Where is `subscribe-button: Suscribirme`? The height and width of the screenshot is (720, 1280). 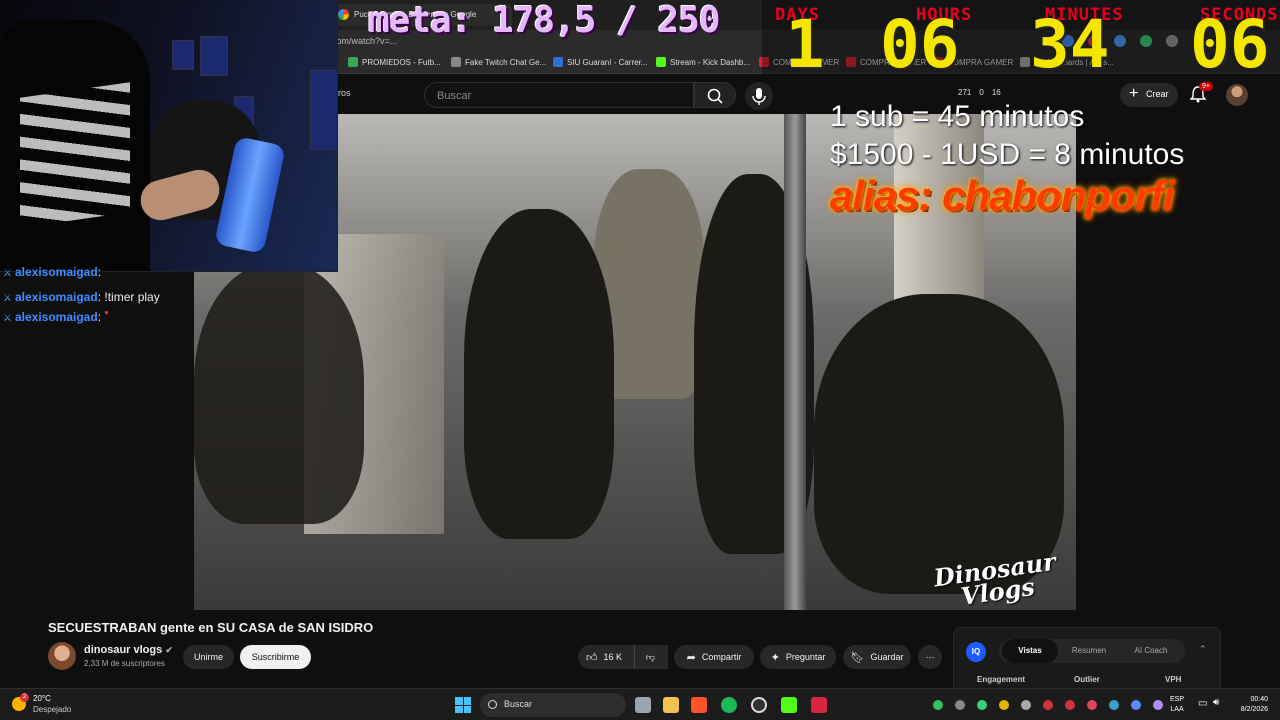 subscribe-button: Suscribirme is located at coordinates (275, 657).